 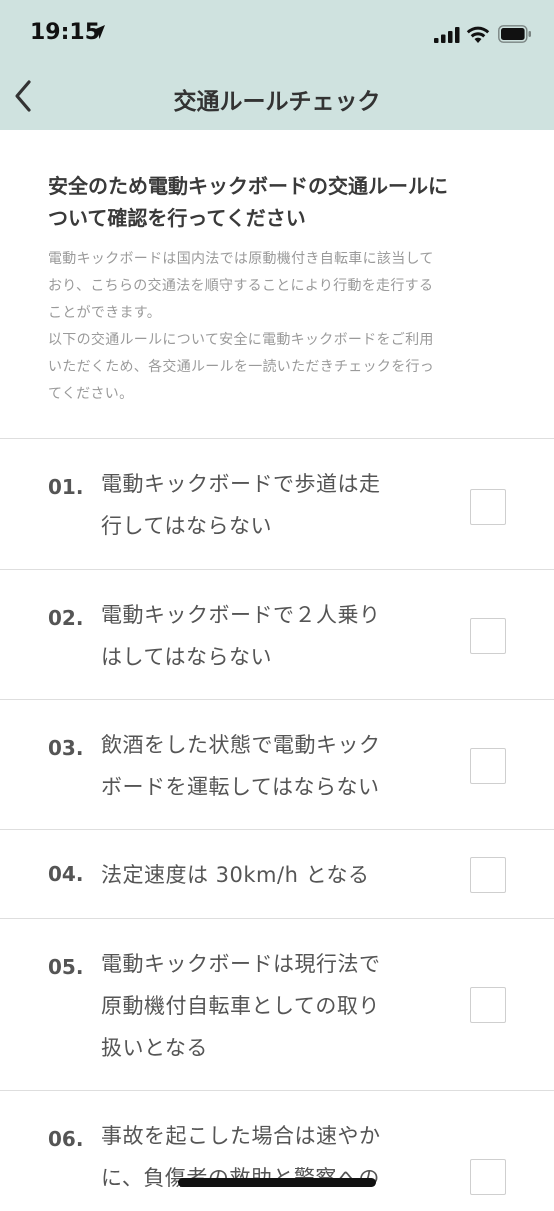 I want to click on rule-number: 06., so click(x=66, y=1139).